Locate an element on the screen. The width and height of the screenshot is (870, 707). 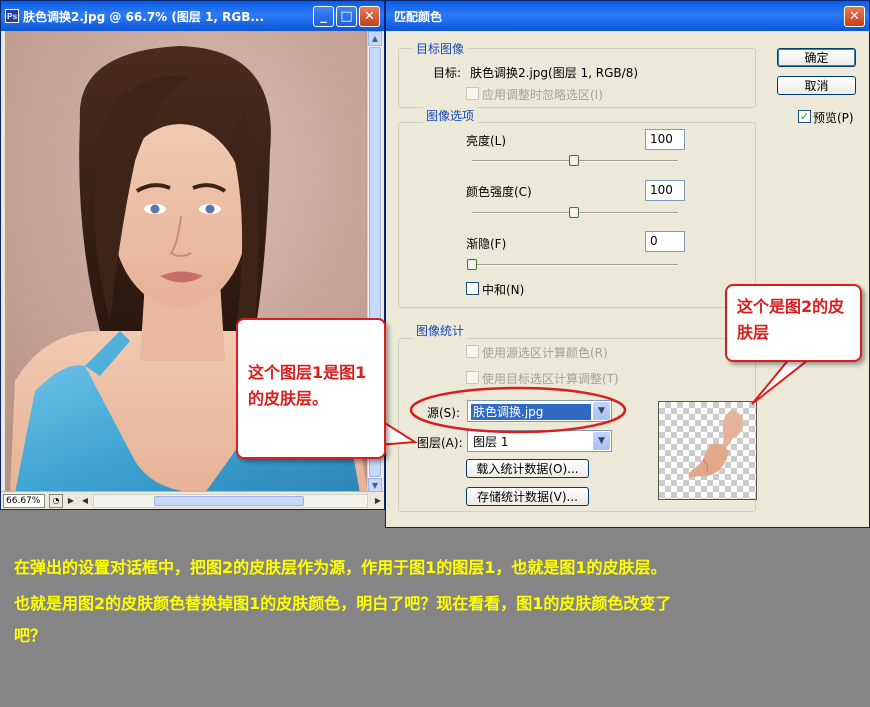
layer-select: 图层 1 ▼ is located at coordinates (539, 441).